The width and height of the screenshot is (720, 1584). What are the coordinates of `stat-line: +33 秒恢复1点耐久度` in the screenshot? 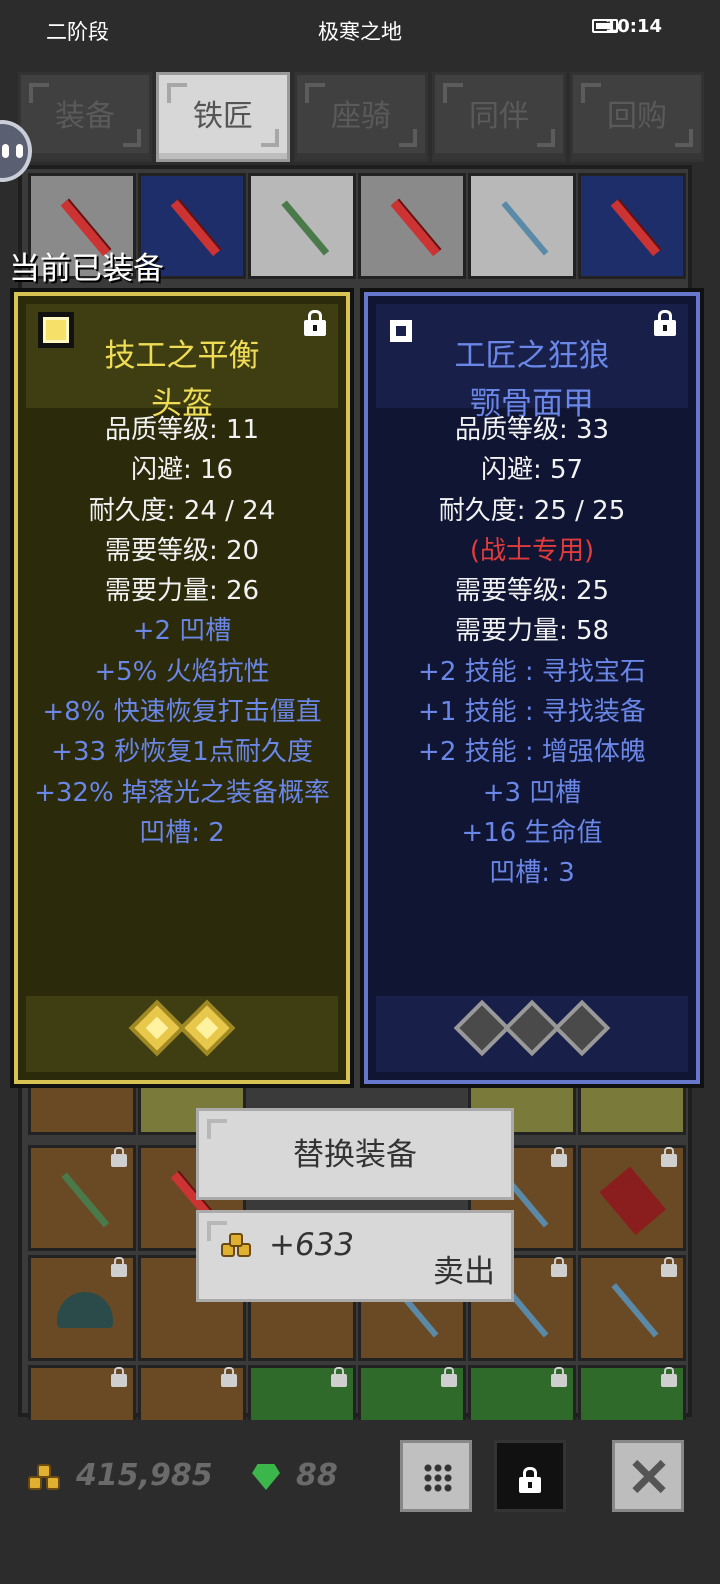 It's located at (182, 752).